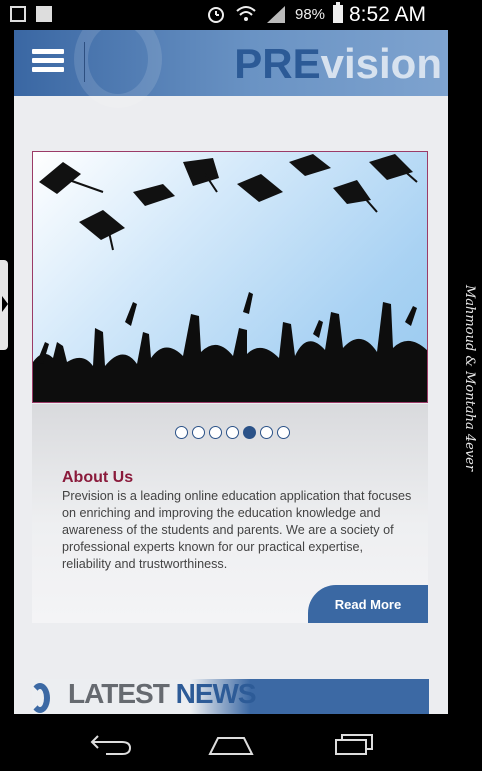  I want to click on read-more-button: Read More, so click(368, 604).